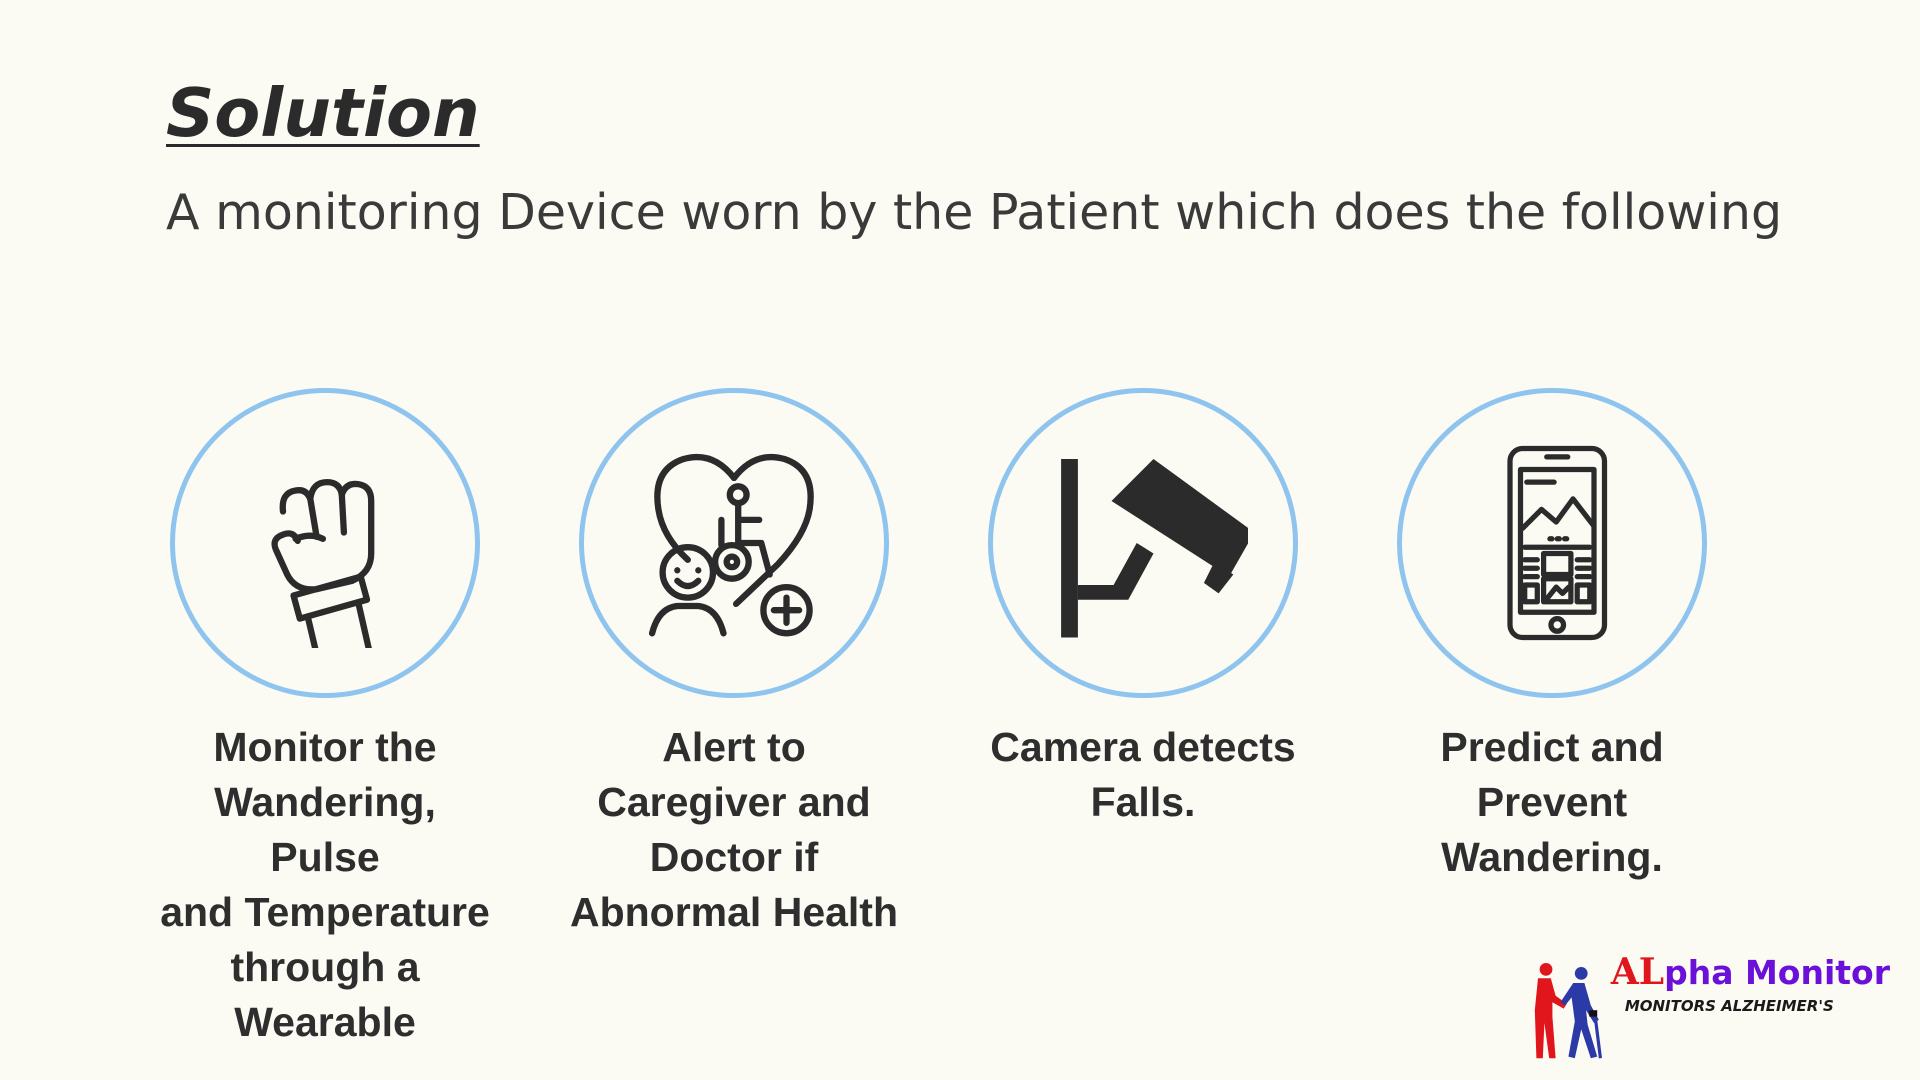 This screenshot has height=1080, width=1920. I want to click on logo-name: ALpha Monitor, so click(1750, 972).